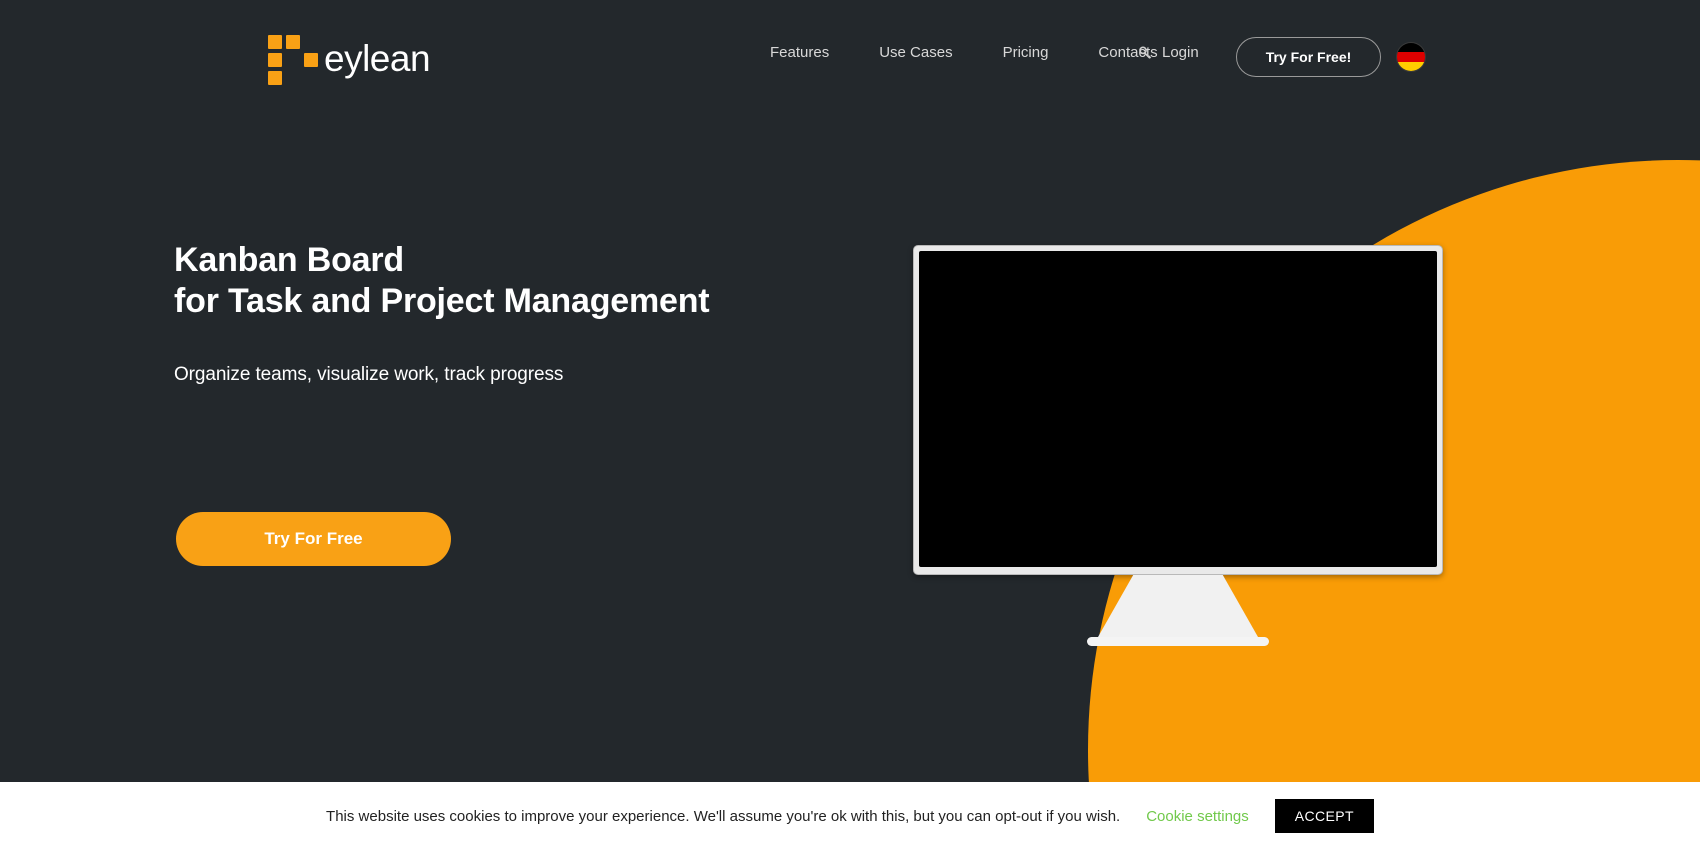 The image size is (1700, 850). I want to click on nav-item-features: Features, so click(799, 52).